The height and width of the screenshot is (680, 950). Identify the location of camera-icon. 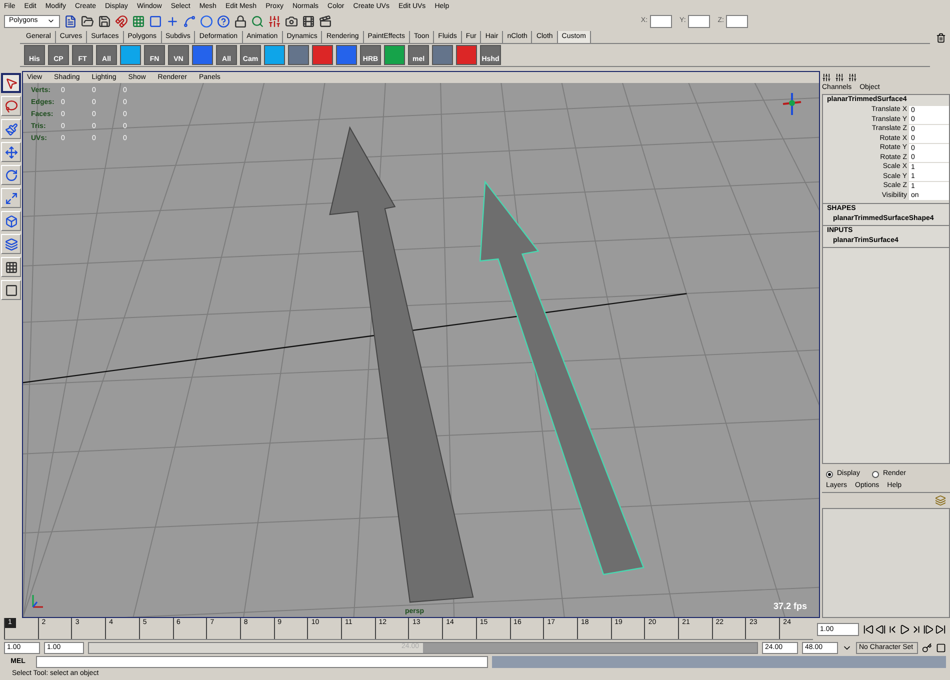
(291, 21).